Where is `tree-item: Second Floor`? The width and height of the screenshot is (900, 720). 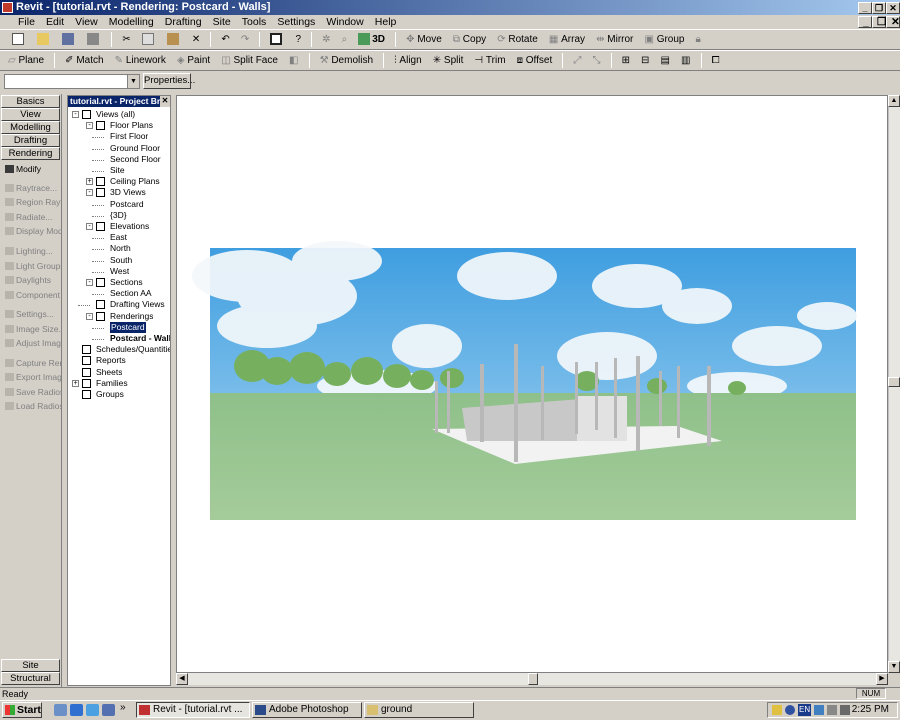 tree-item: Second Floor is located at coordinates (135, 159).